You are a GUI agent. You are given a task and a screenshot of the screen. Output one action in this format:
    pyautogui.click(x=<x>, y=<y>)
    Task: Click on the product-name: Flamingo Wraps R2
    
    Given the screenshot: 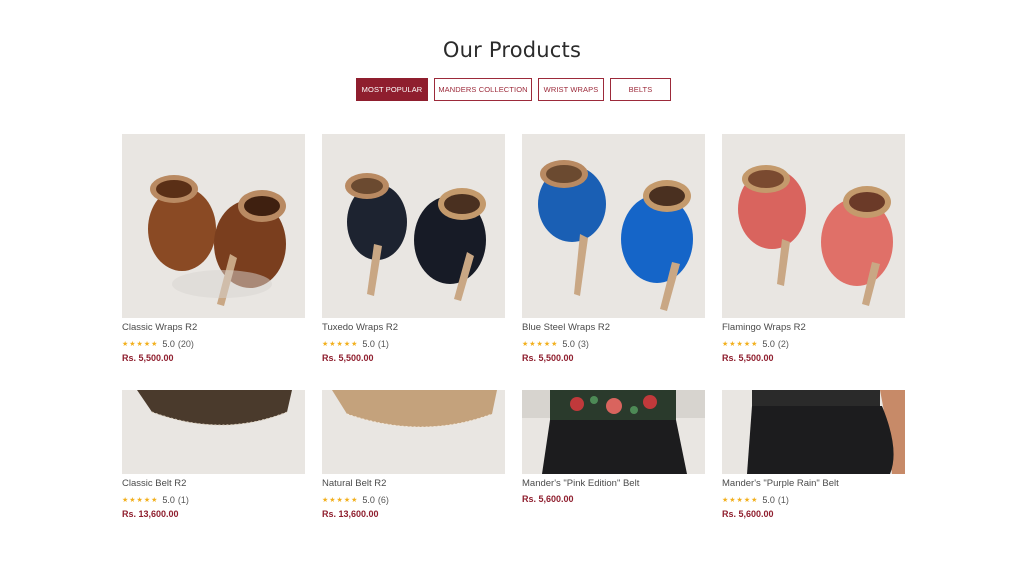 What is the action you would take?
    pyautogui.click(x=813, y=328)
    